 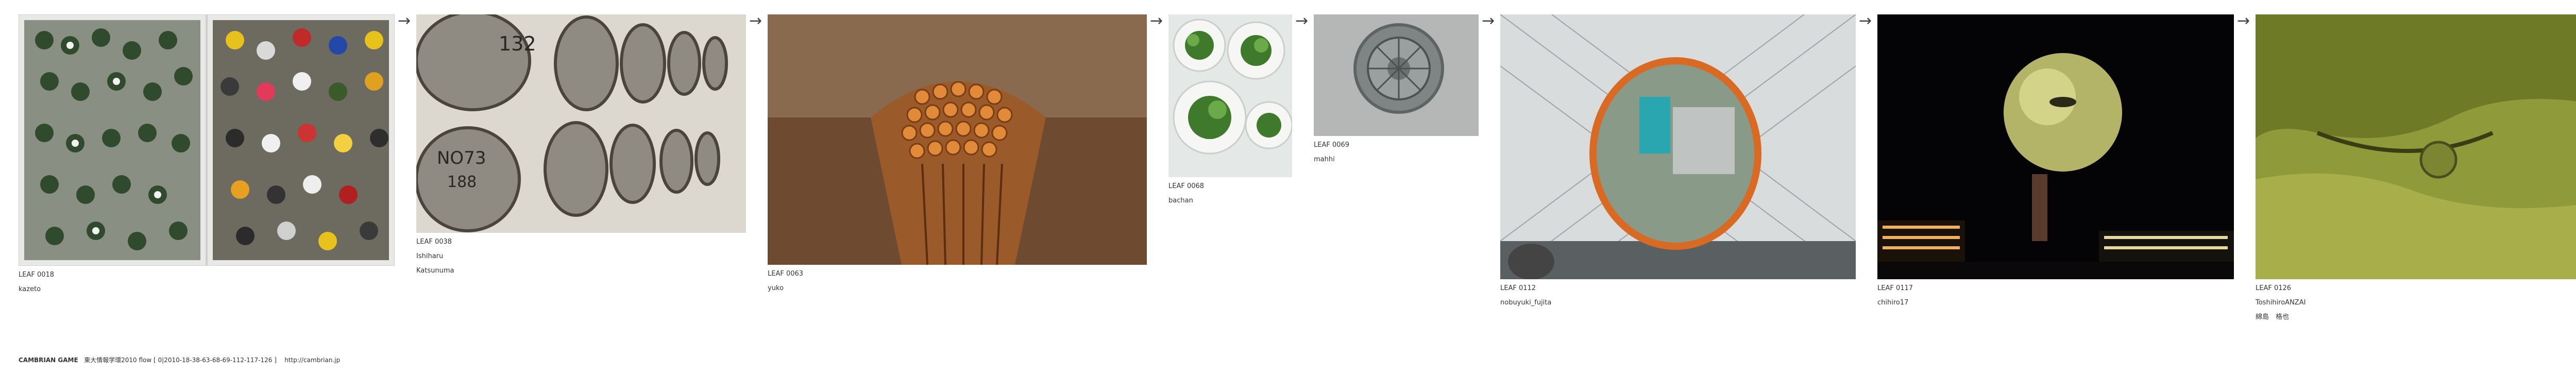 I want to click on leaf-0068-caption: LEAF 0068 bachan, so click(x=1186, y=193).